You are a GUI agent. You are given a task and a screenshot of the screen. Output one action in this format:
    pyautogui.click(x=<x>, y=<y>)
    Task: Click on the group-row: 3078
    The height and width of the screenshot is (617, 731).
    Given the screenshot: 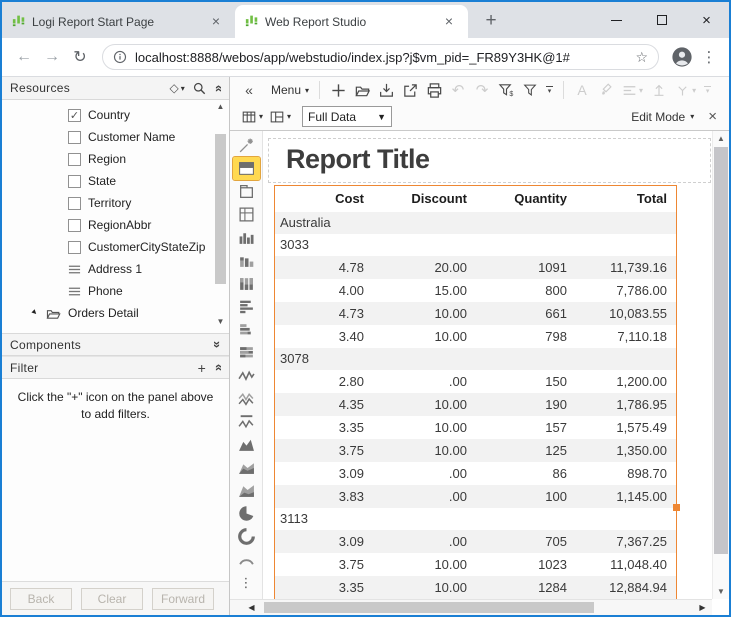 What is the action you would take?
    pyautogui.click(x=475, y=359)
    